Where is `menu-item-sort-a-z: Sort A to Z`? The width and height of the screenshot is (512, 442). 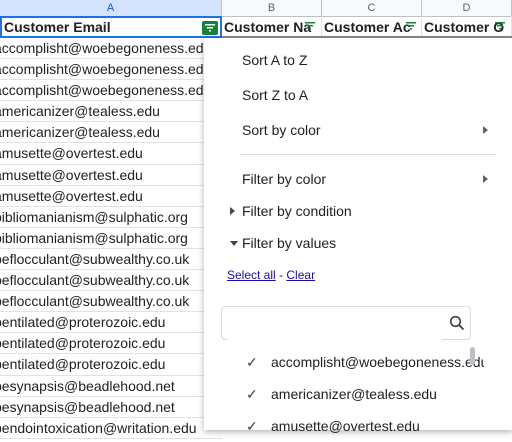 menu-item-sort-a-z: Sort A to Z is located at coordinates (274, 60).